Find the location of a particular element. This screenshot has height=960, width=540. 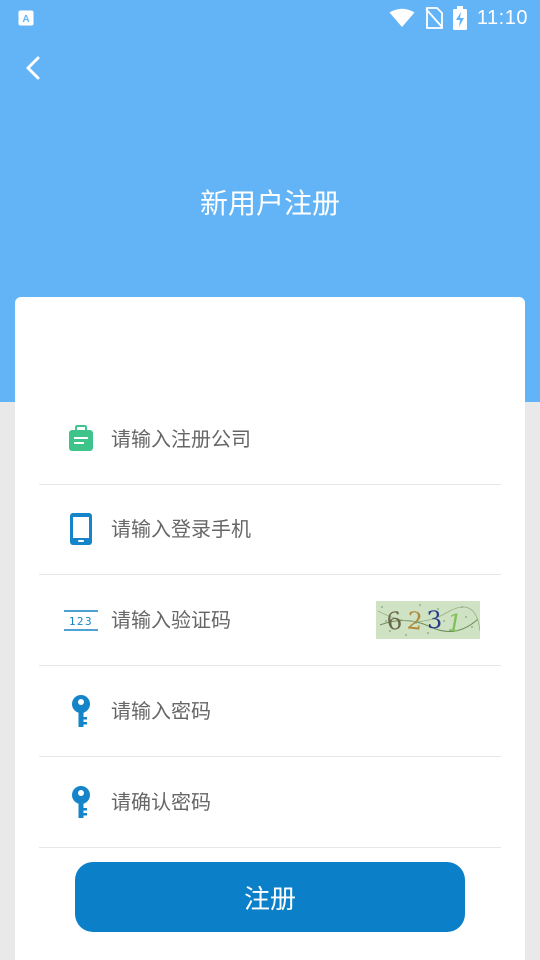

wifi-icon is located at coordinates (402, 17).